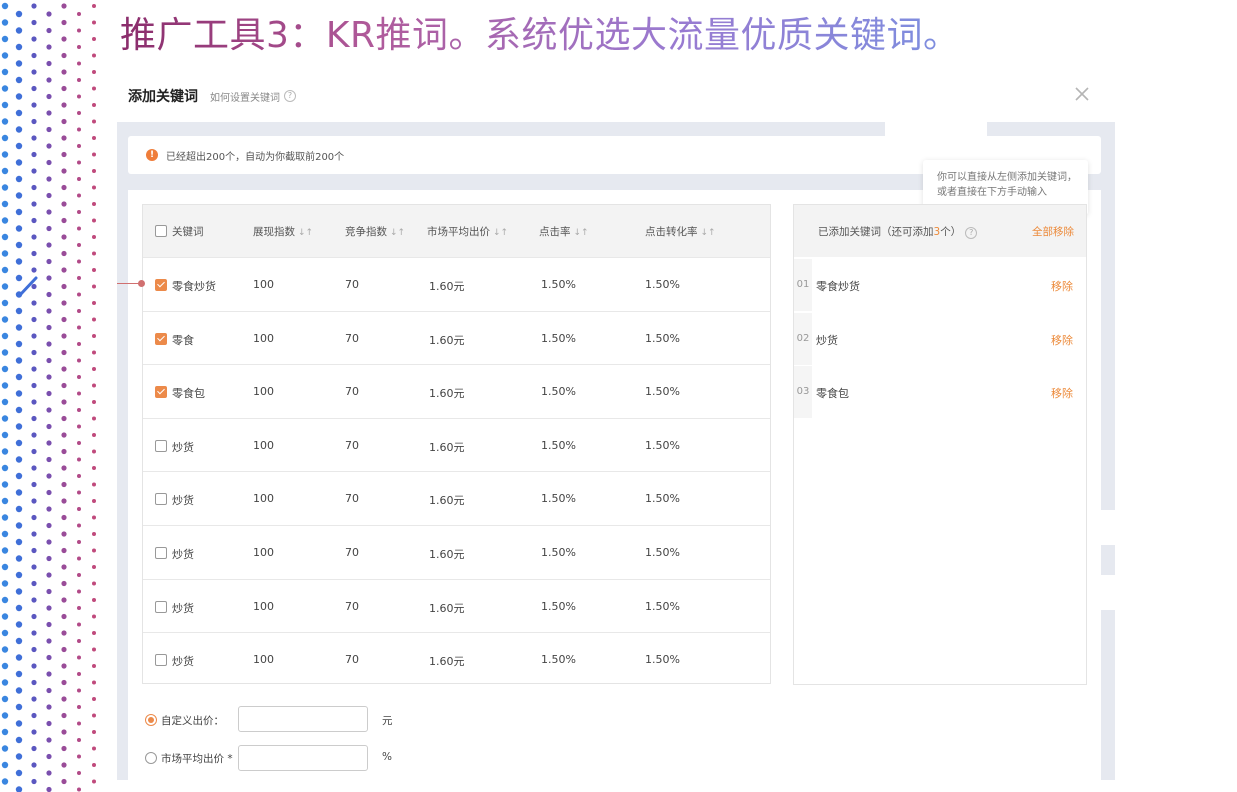 The width and height of the screenshot is (1237, 792). I want to click on table-row: 零食包 100 70 1.60元 1.50% 1.50%, so click(456, 391).